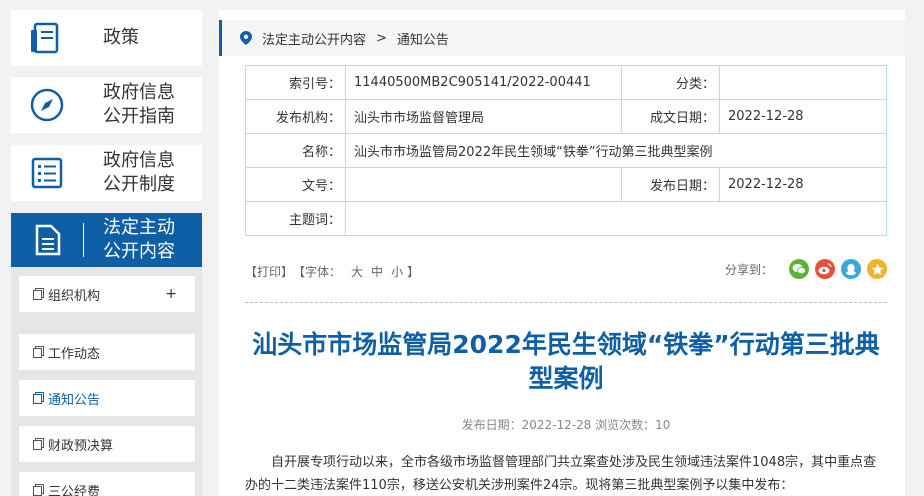 Image resolution: width=924 pixels, height=496 pixels. Describe the element at coordinates (877, 269) in the screenshot. I see `qzone-share-icon` at that location.